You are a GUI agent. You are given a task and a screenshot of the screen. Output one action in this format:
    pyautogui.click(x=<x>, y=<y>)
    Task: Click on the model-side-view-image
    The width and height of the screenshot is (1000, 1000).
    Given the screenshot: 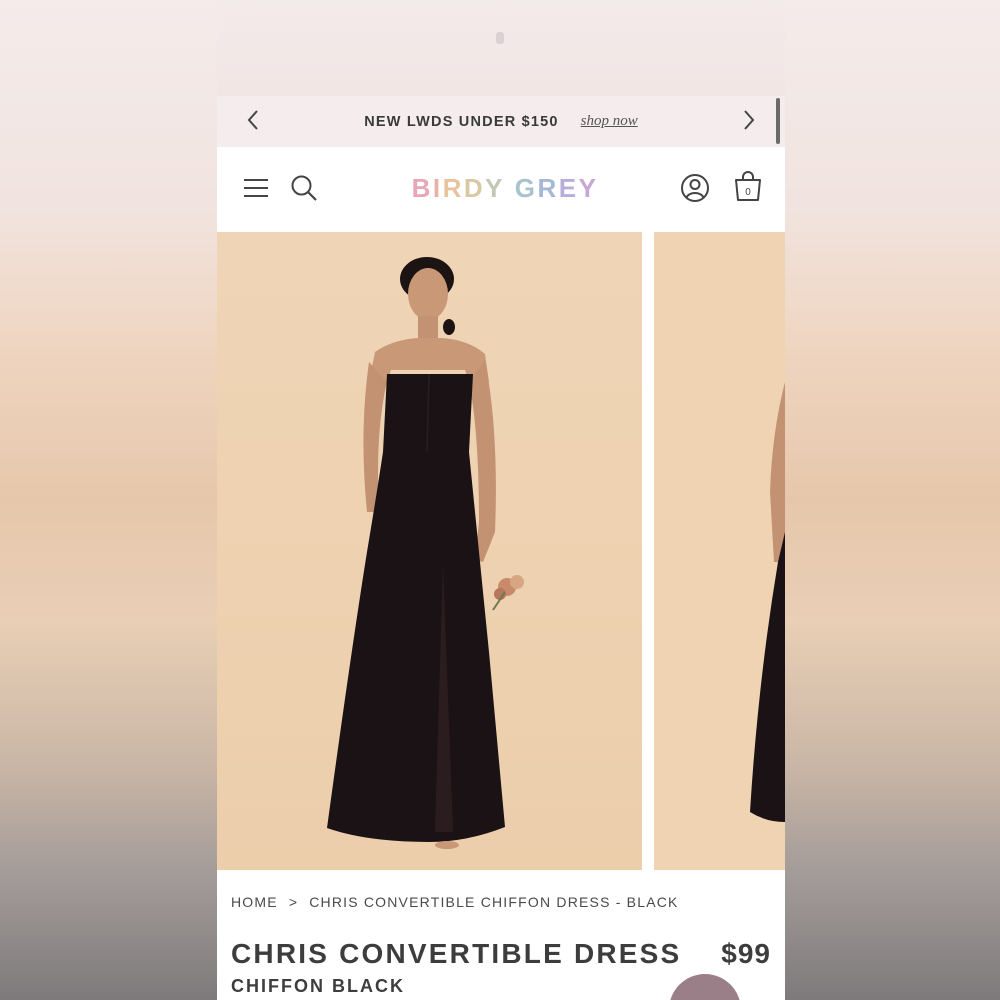 What is the action you would take?
    pyautogui.click(x=719, y=551)
    